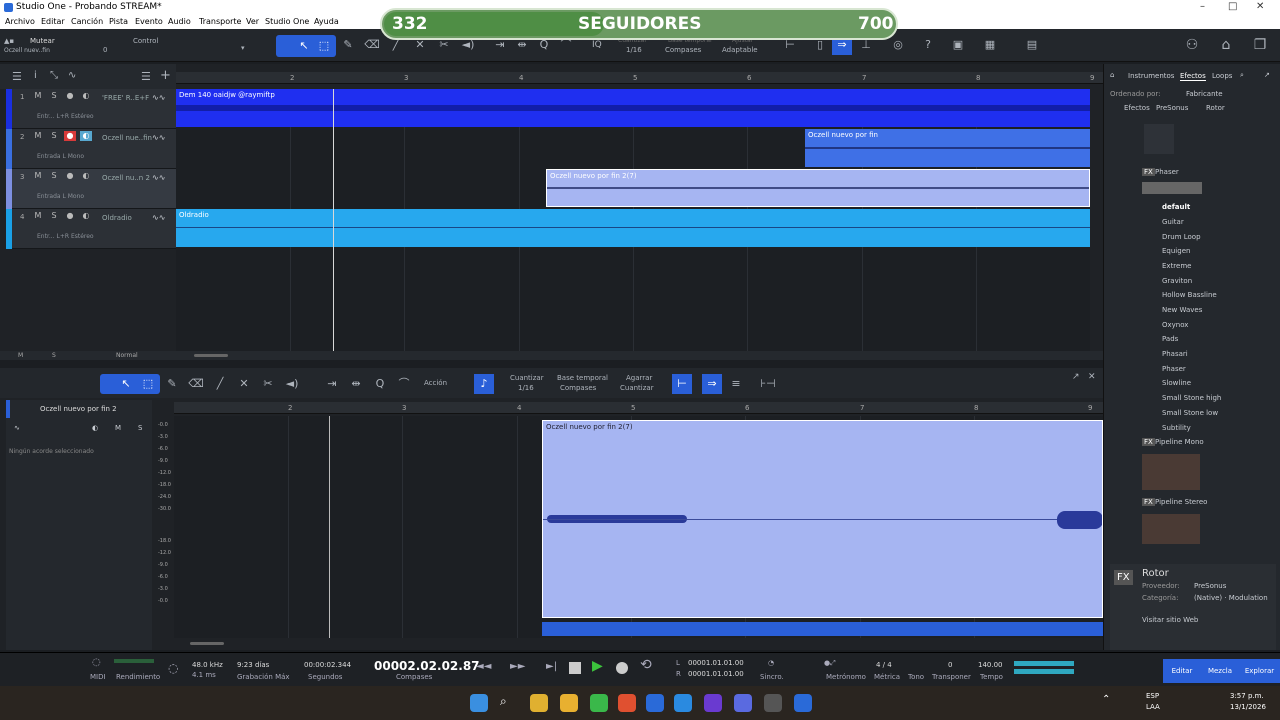 This screenshot has height=720, width=1280. What do you see at coordinates (326, 21) in the screenshot?
I see `menu-ayuda: Ayuda` at bounding box center [326, 21].